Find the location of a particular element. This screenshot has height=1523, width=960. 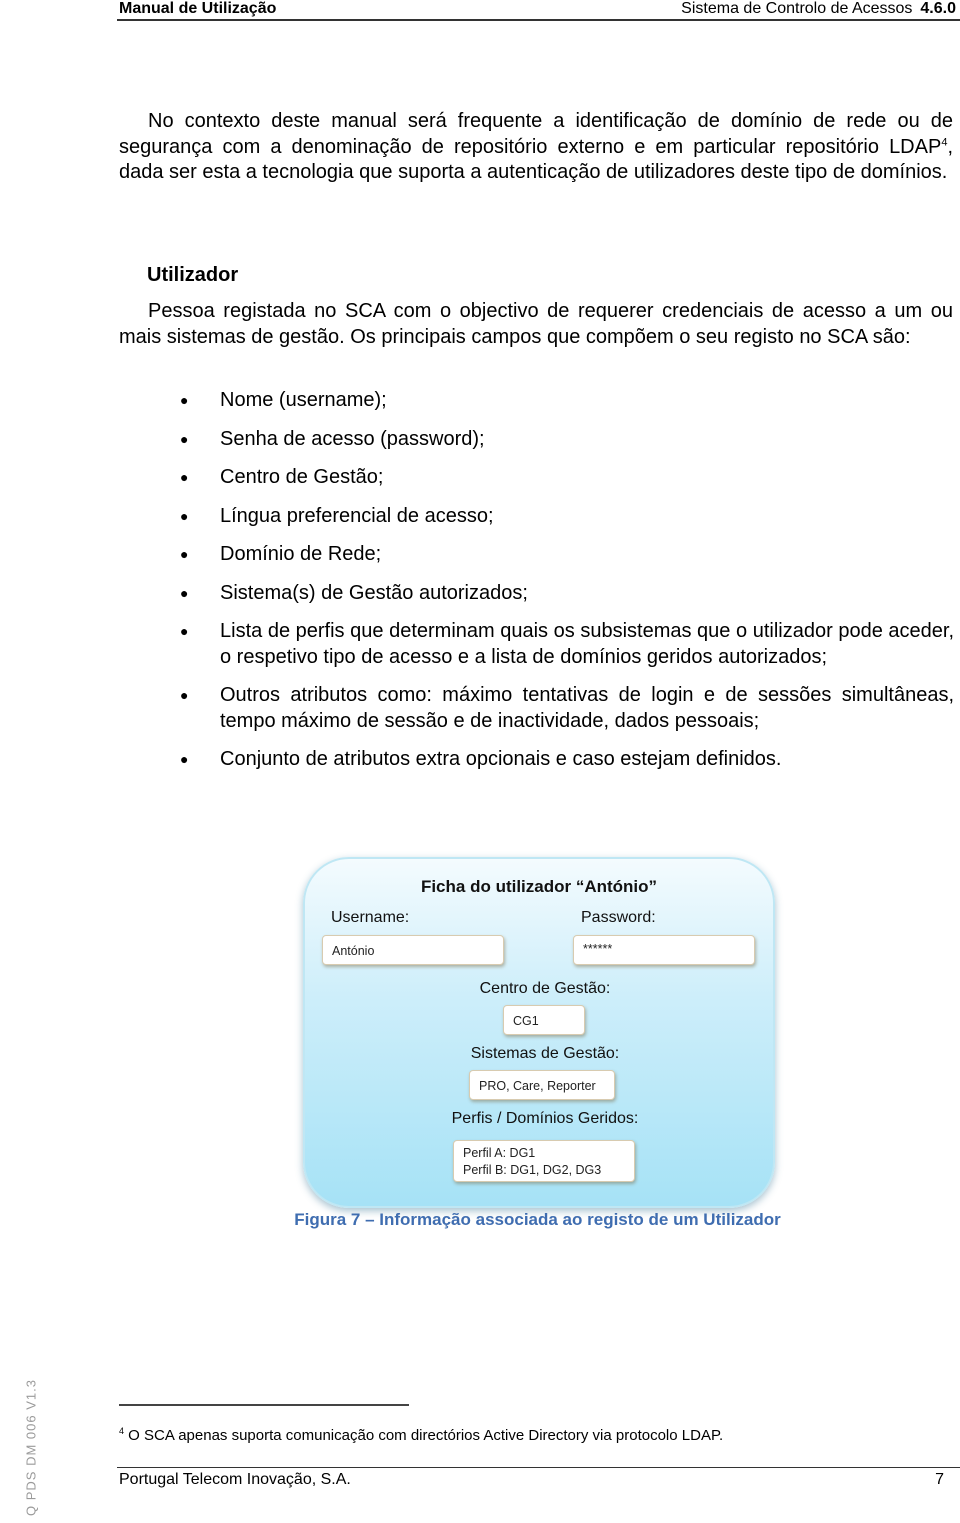

sistemas-field: PRO, Care, Reporter is located at coordinates (542, 1085).